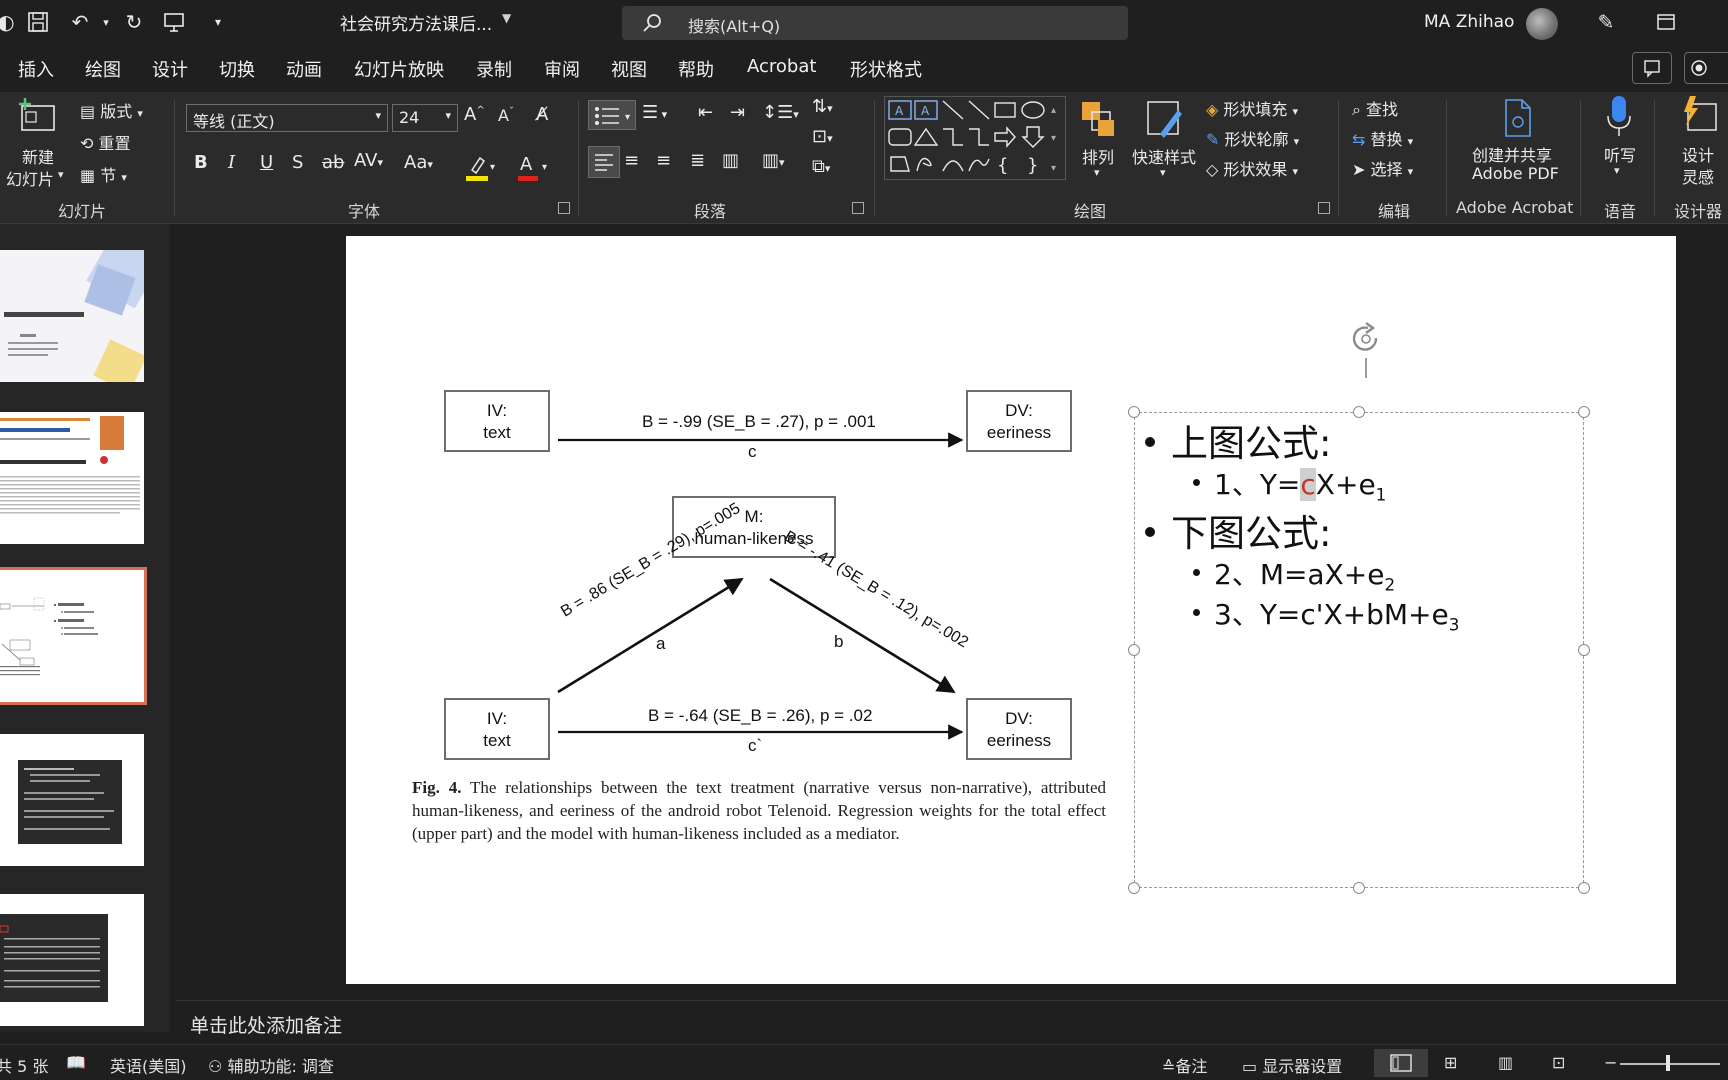 Image resolution: width=1728 pixels, height=1080 pixels. Describe the element at coordinates (218, 22) in the screenshot. I see `customize-toolbar-icon: ▾` at that location.